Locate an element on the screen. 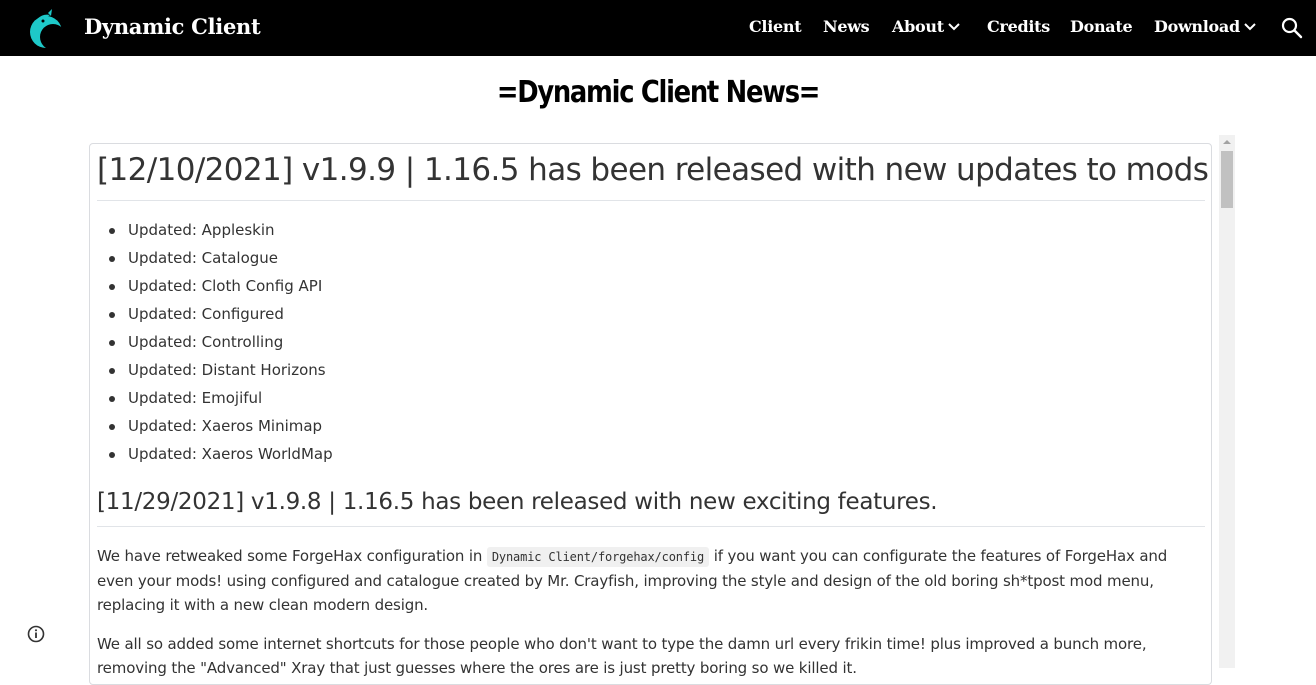  nav-about: About is located at coordinates (926, 26).